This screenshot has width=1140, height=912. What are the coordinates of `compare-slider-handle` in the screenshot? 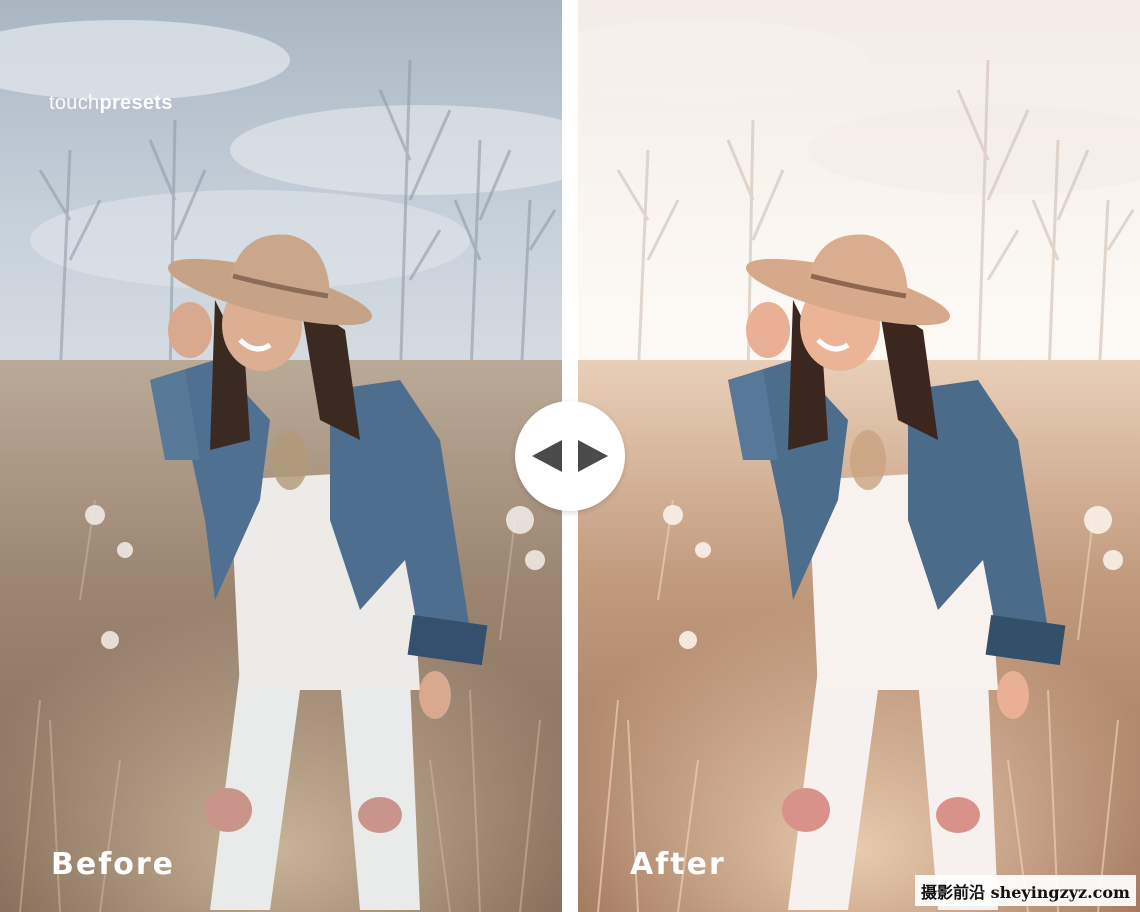 It's located at (570, 456).